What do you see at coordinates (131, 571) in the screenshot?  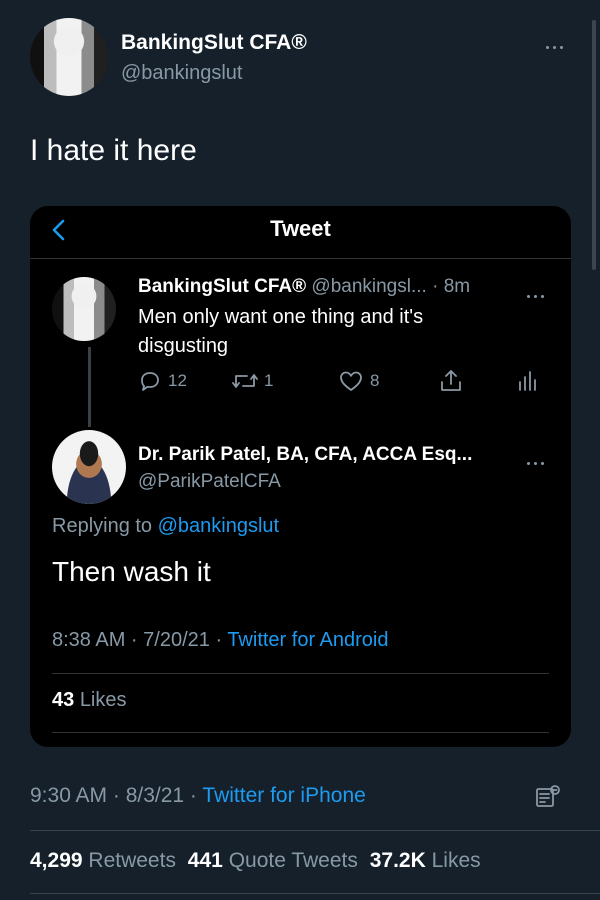 I see `reply-text: Then wash it` at bounding box center [131, 571].